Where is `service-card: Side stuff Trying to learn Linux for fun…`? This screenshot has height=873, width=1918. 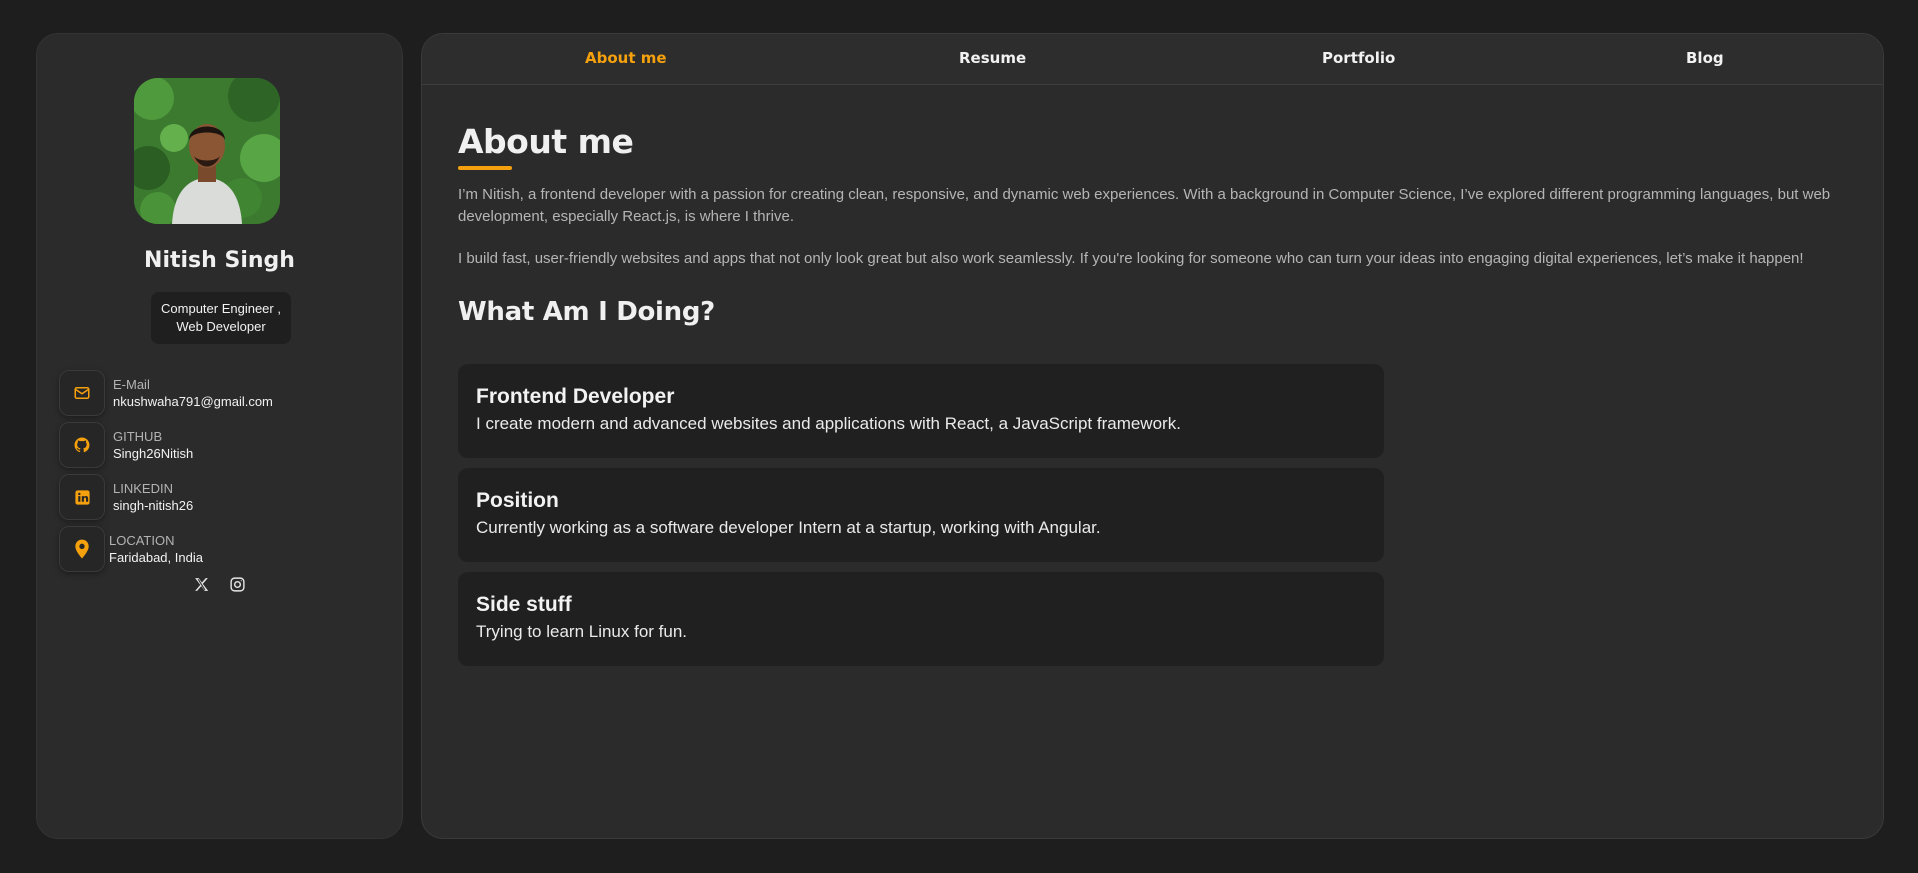 service-card: Side stuff Trying to learn Linux for fun… is located at coordinates (921, 619).